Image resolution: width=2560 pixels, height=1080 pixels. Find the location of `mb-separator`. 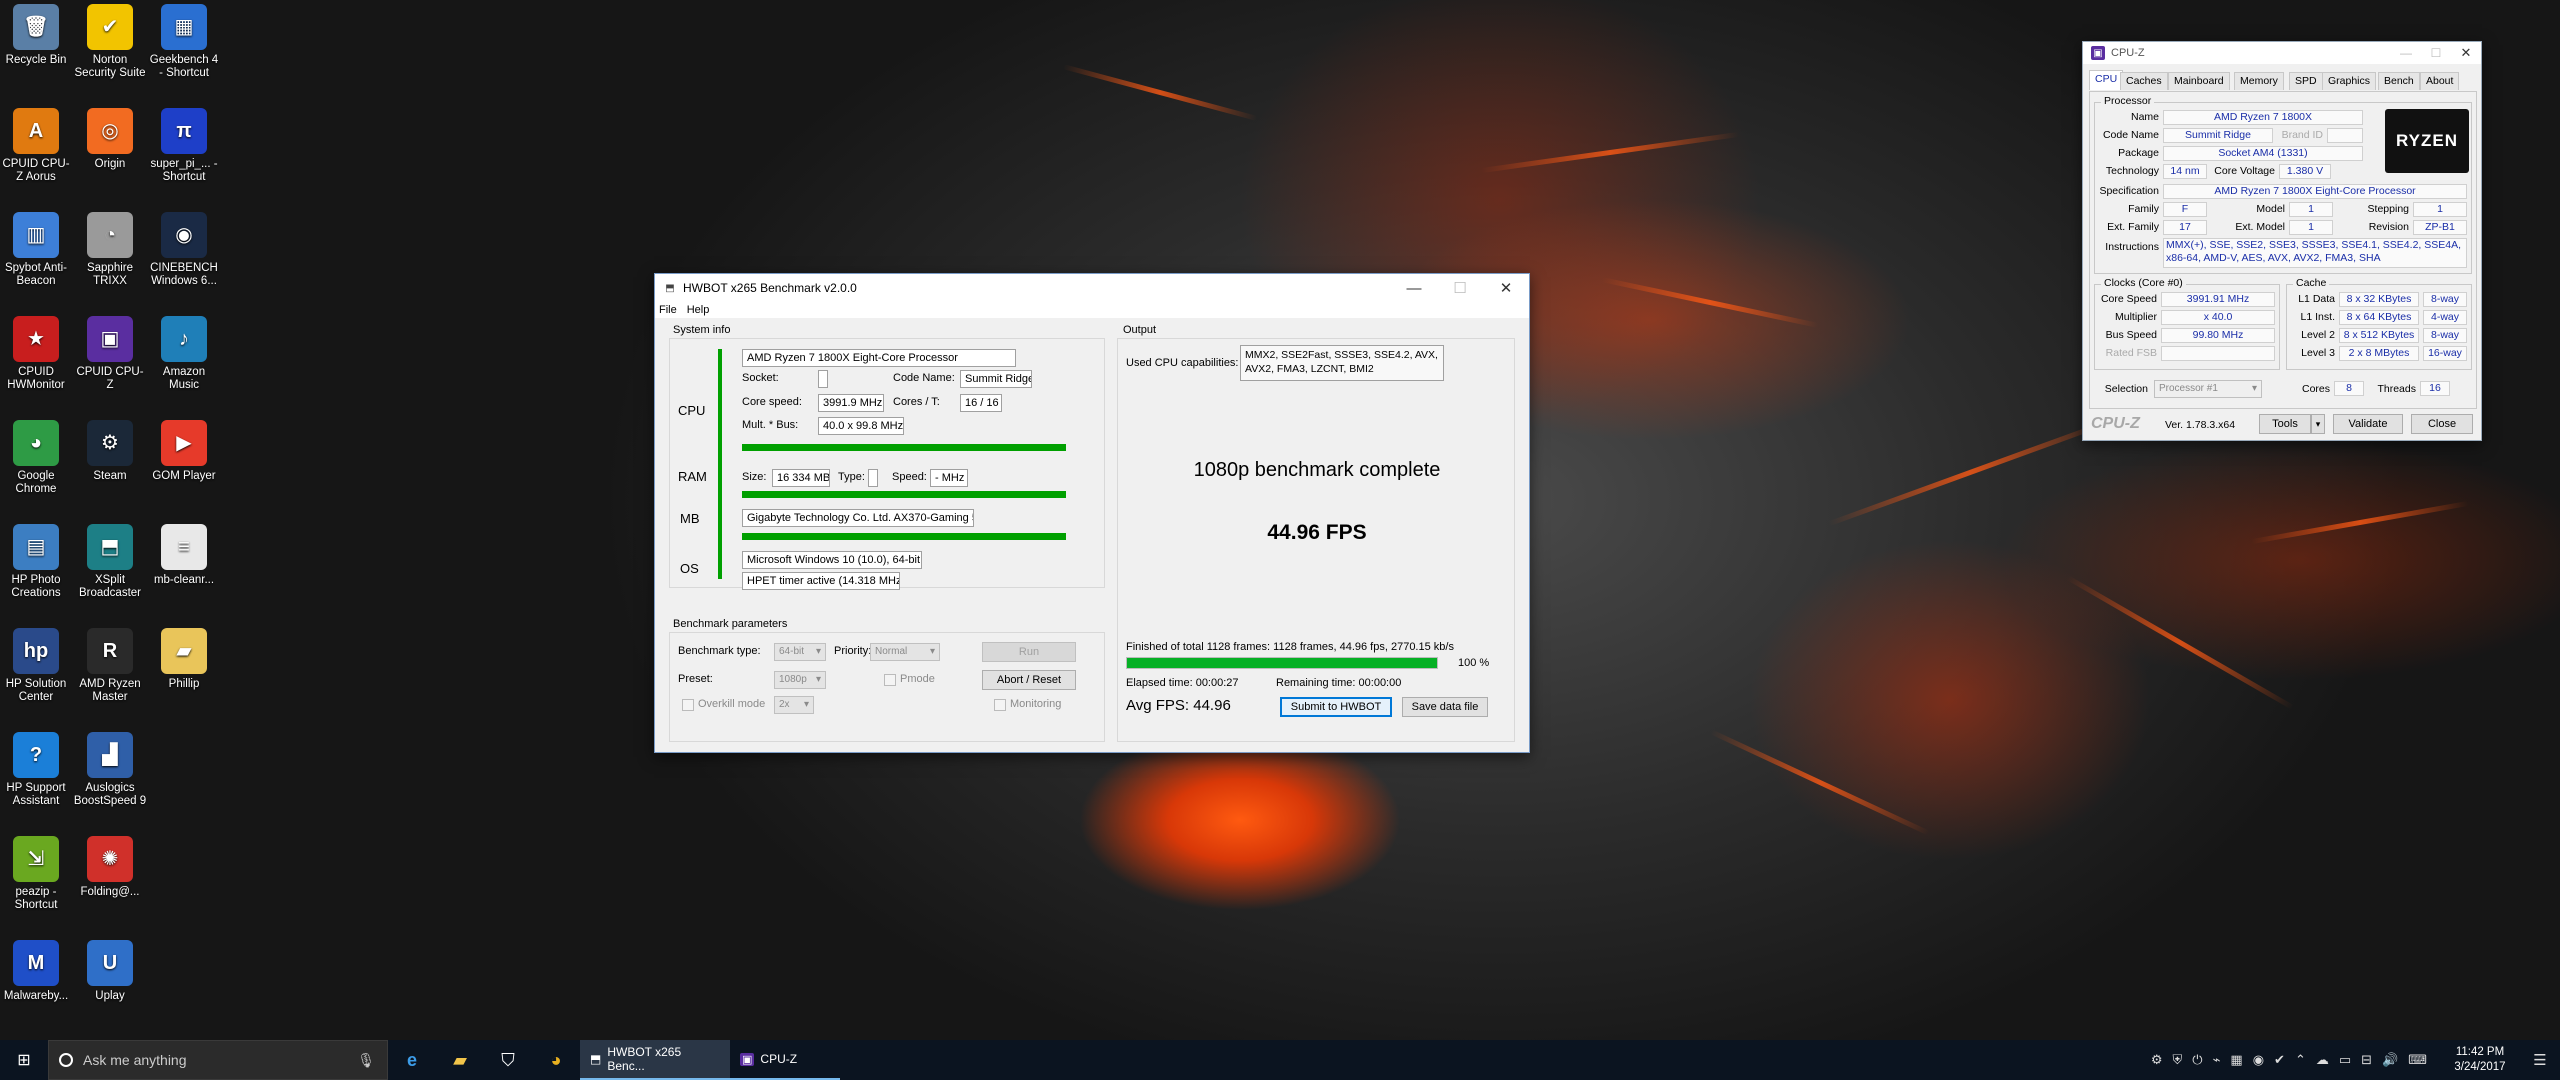

mb-separator is located at coordinates (904, 536).